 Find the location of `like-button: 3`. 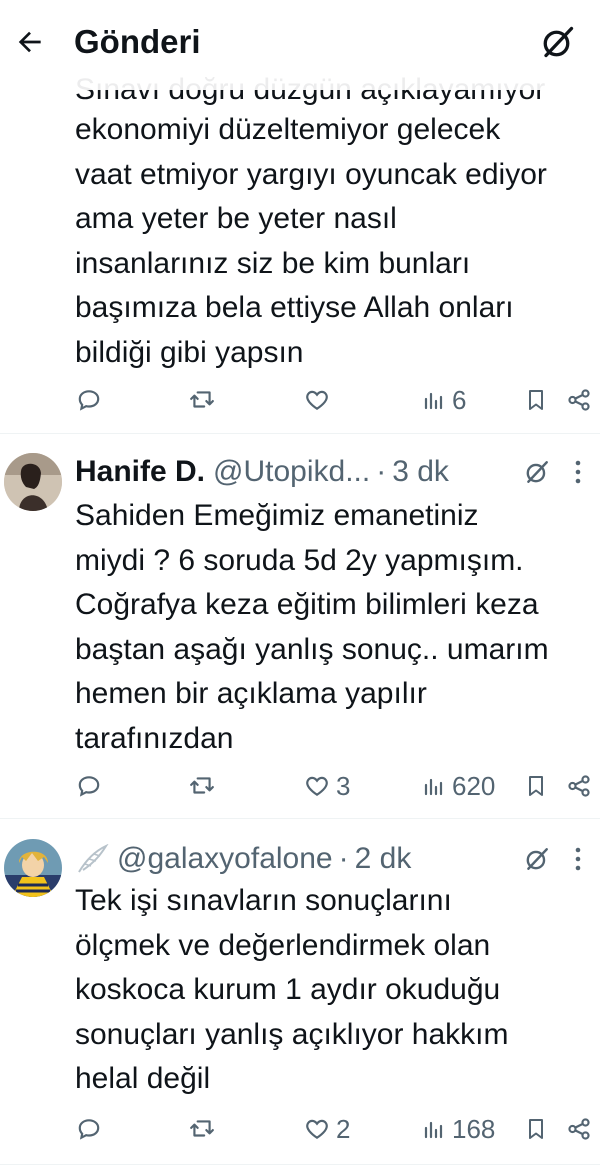

like-button: 3 is located at coordinates (327, 786).